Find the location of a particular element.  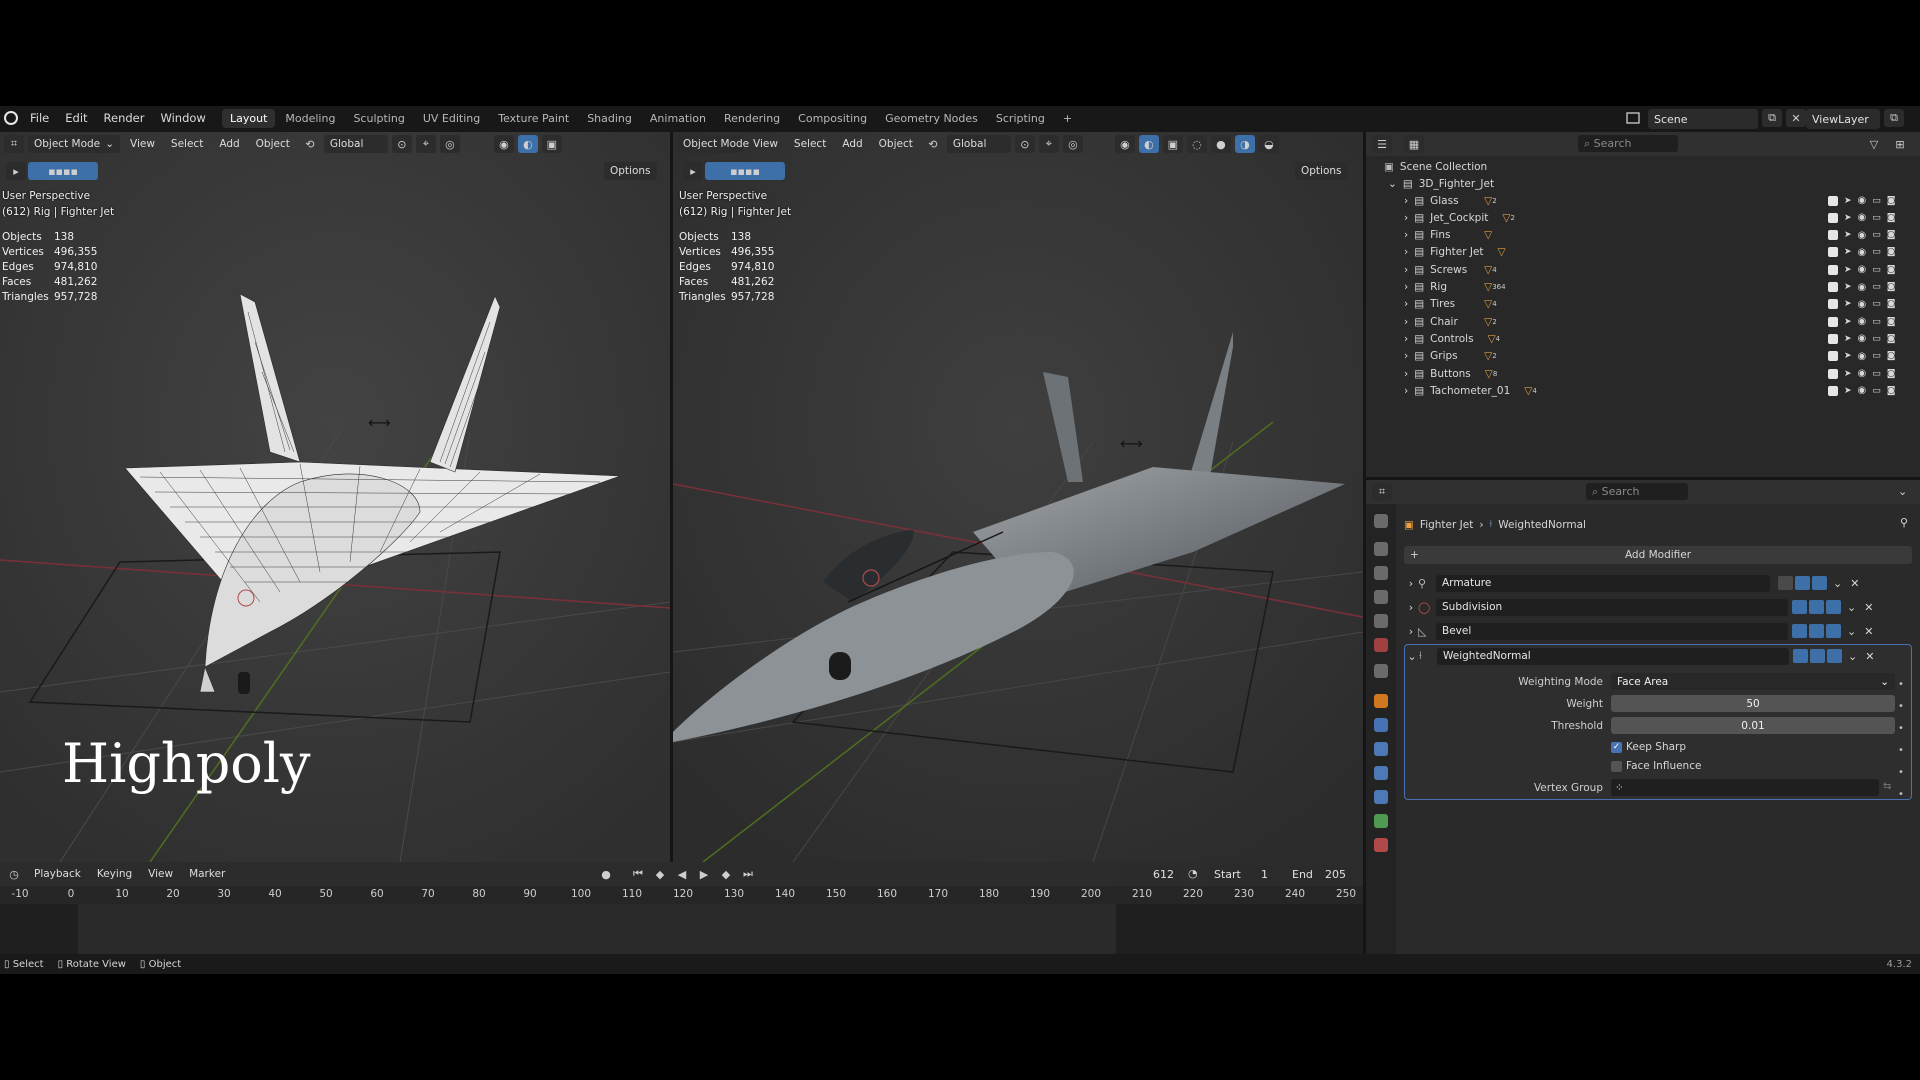

play-reverse-icon: ◀ is located at coordinates (682, 874).